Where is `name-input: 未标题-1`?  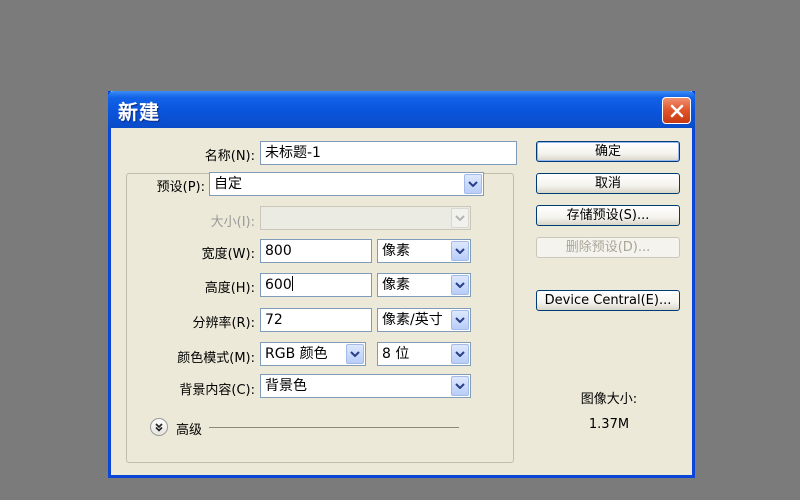 name-input: 未标题-1 is located at coordinates (388, 153).